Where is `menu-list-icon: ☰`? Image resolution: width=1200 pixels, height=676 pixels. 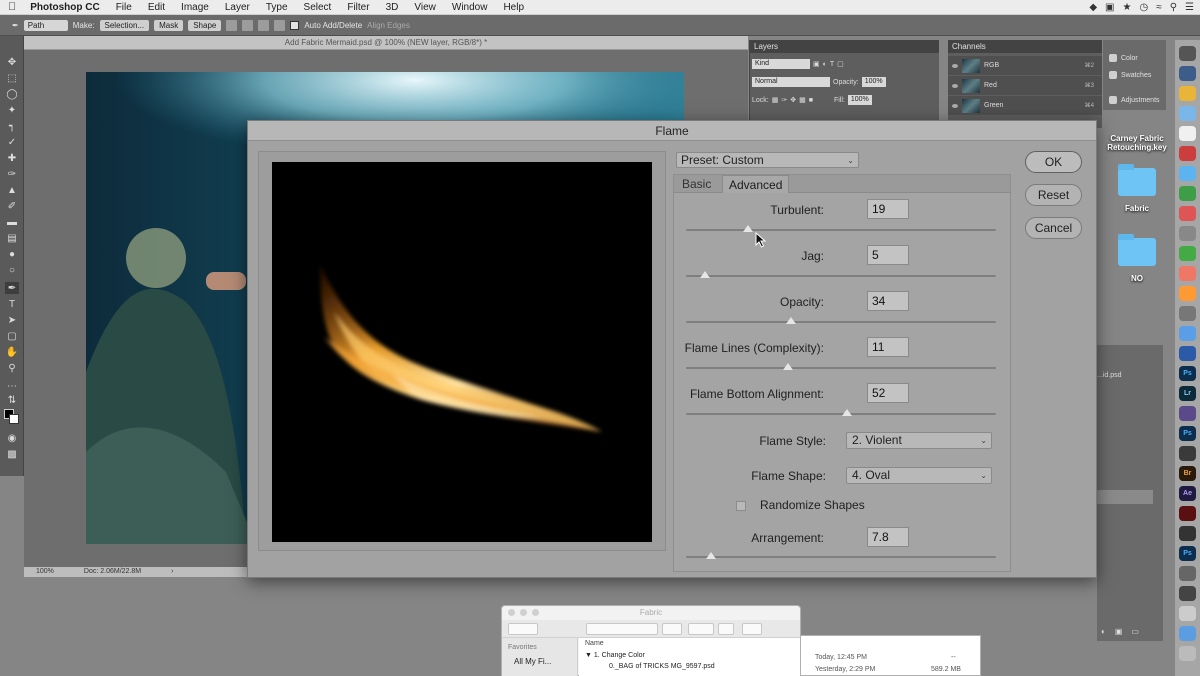 menu-list-icon: ☰ is located at coordinates (1189, 7).